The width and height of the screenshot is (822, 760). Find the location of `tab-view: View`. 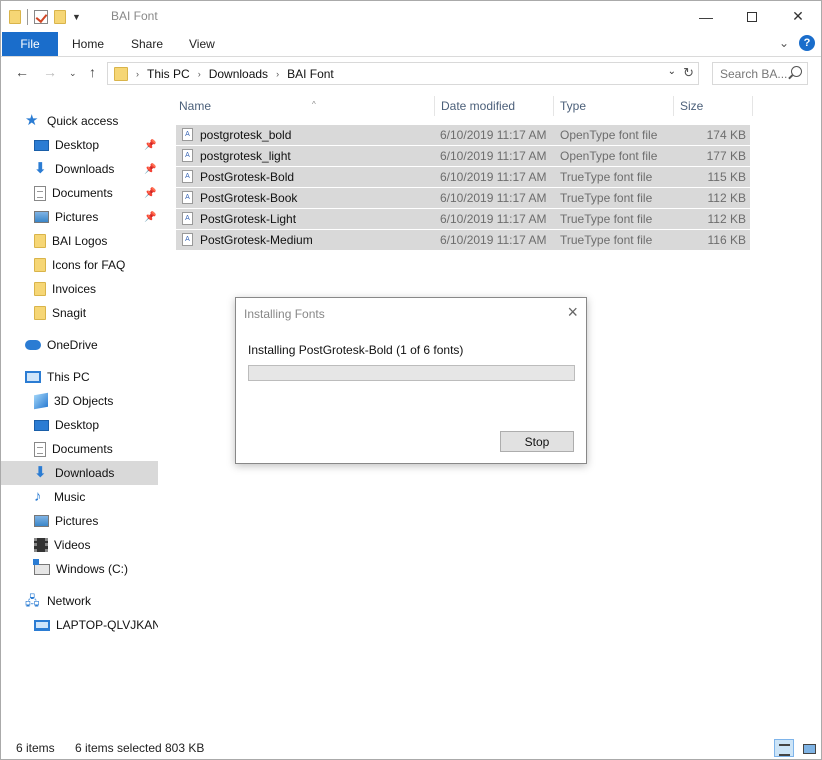

tab-view: View is located at coordinates (202, 44).